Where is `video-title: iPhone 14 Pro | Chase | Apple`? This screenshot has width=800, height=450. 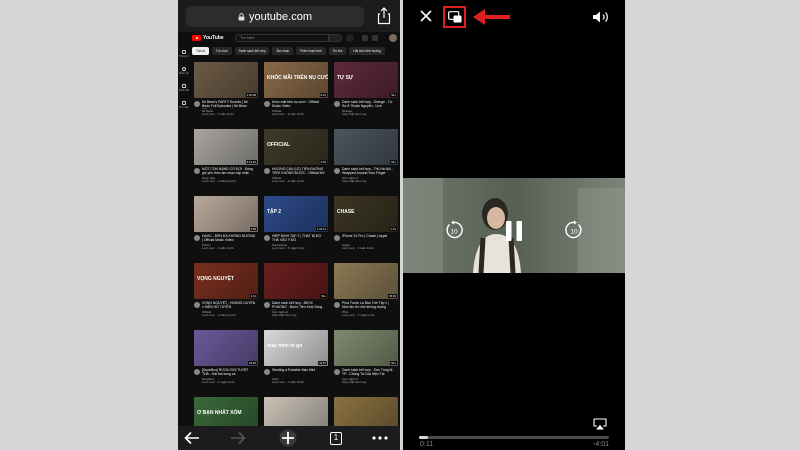 video-title: iPhone 14 Pro | Chase | Apple is located at coordinates (369, 238).